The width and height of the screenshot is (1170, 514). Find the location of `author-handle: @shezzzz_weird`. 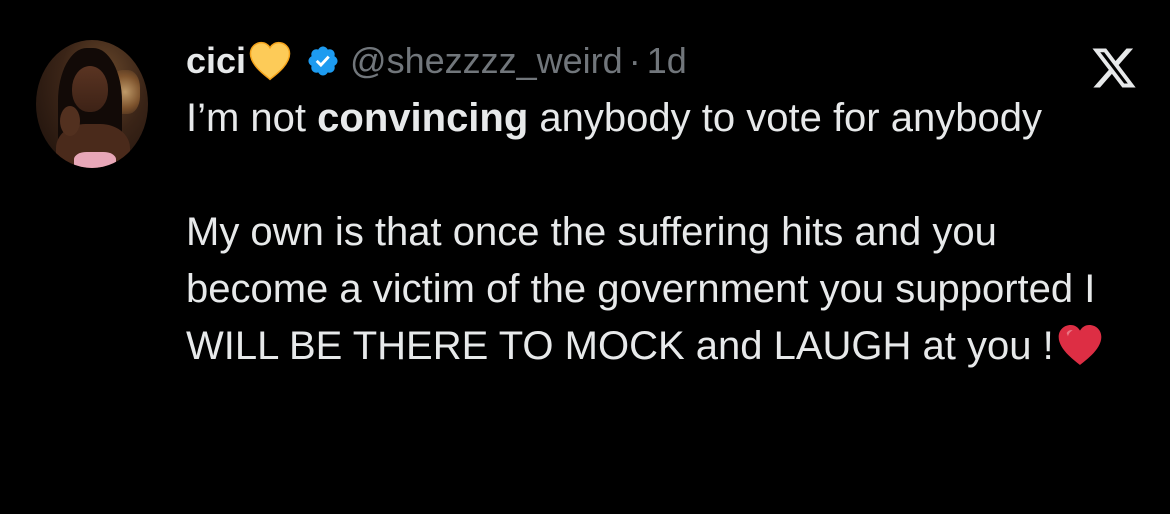

author-handle: @shezzzz_weird is located at coordinates (486, 61).